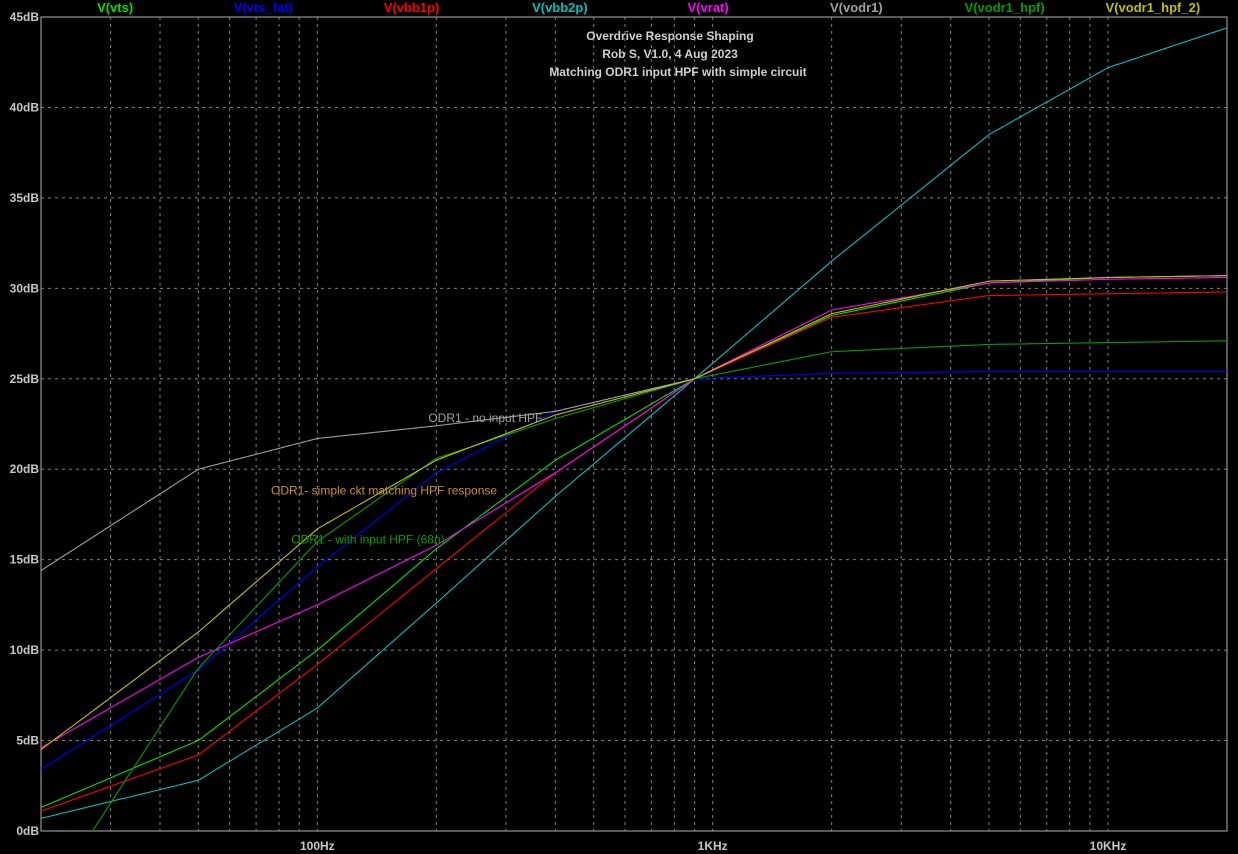  I want to click on y-tick-label: 20dB, so click(25, 469).